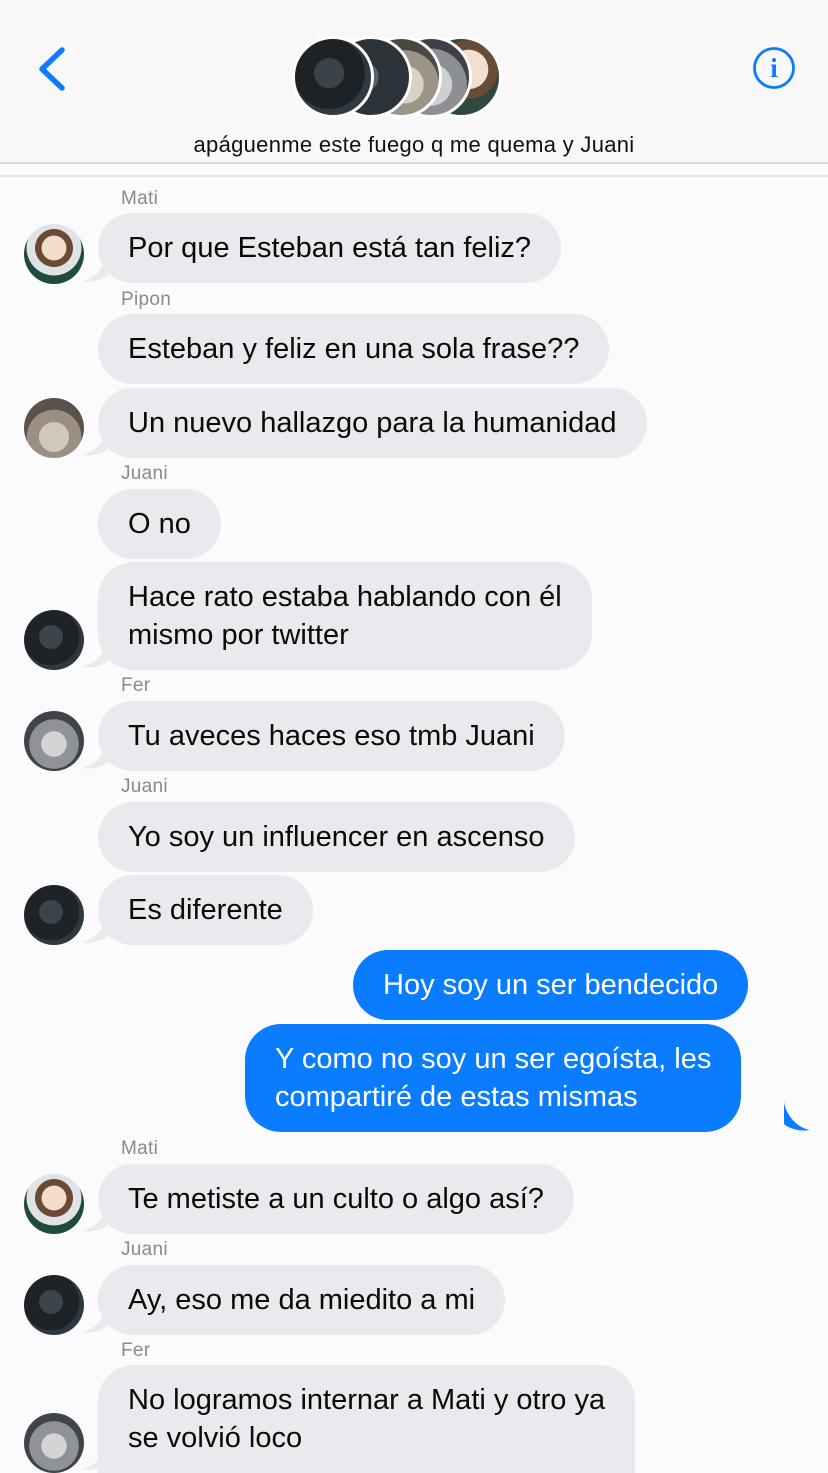 The height and width of the screenshot is (1473, 828). Describe the element at coordinates (215, 1438) in the screenshot. I see `message-line: se volvió loco` at that location.